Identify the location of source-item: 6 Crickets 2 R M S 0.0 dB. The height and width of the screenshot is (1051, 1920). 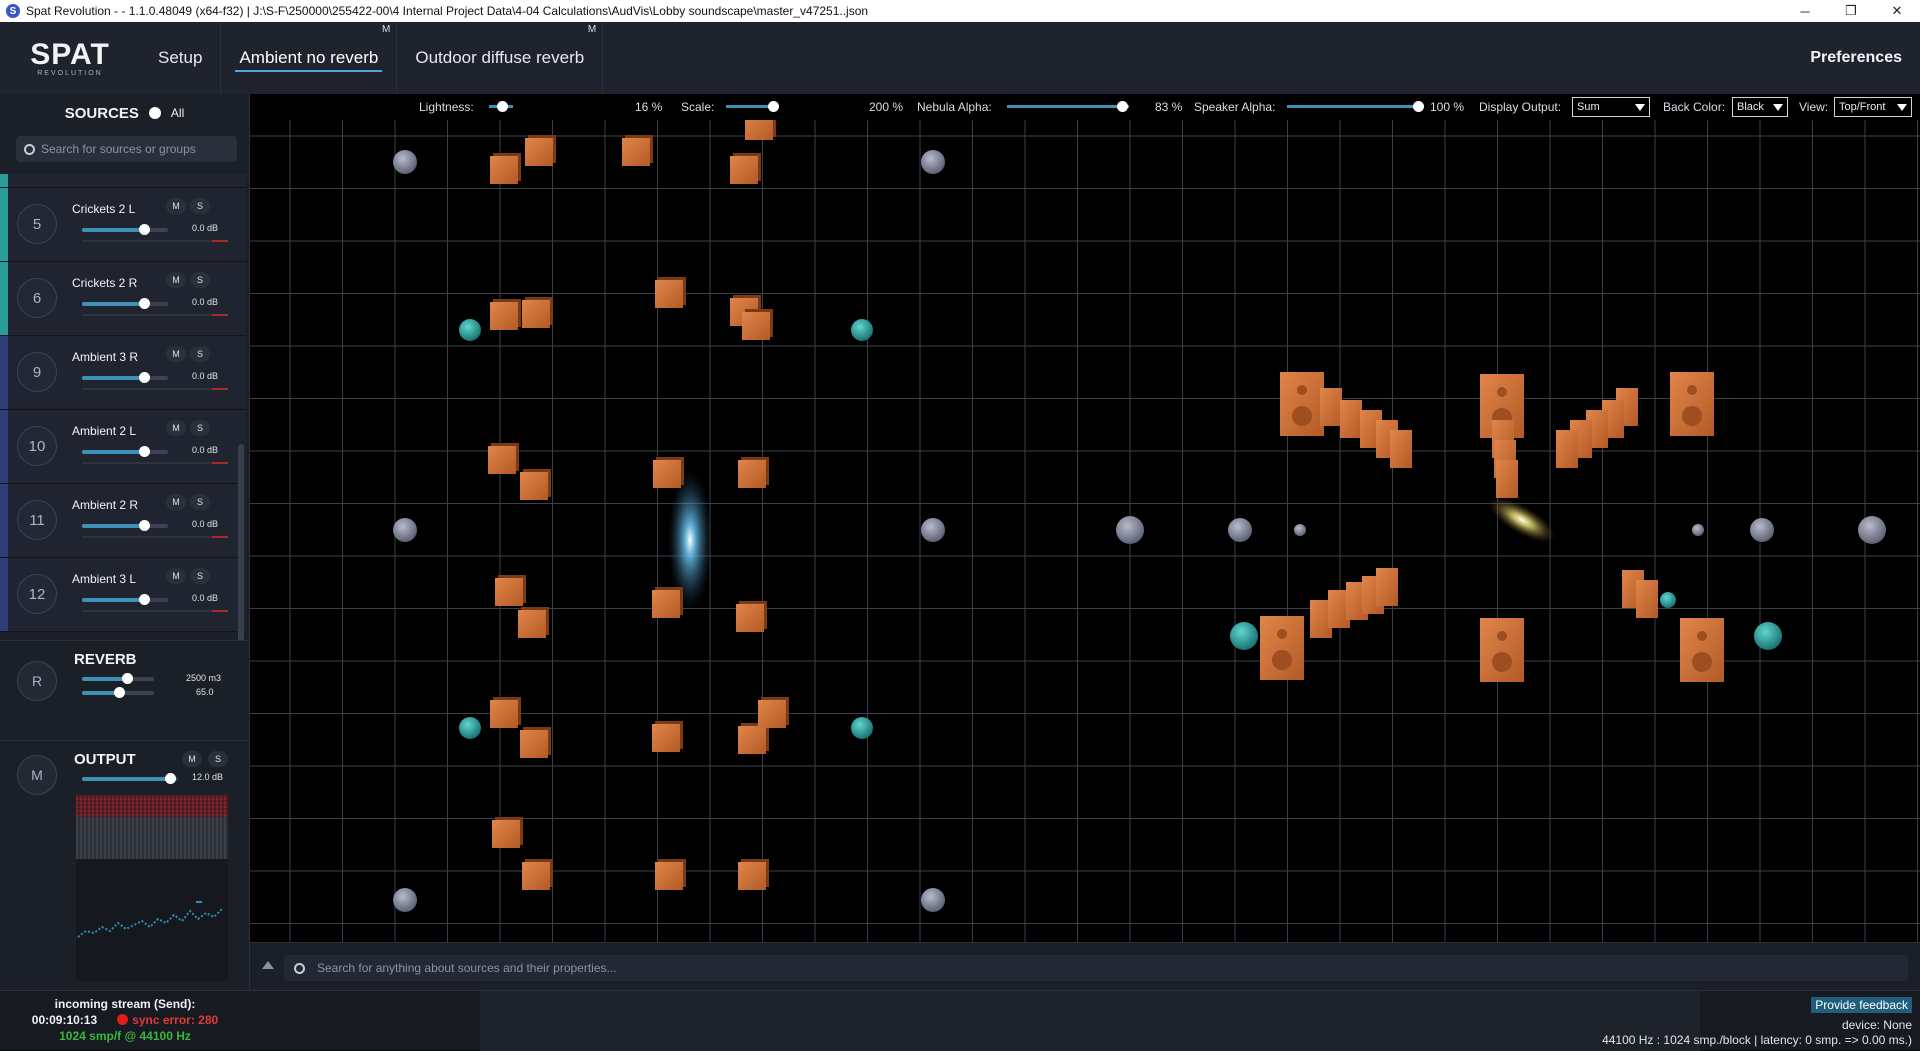
(123, 299).